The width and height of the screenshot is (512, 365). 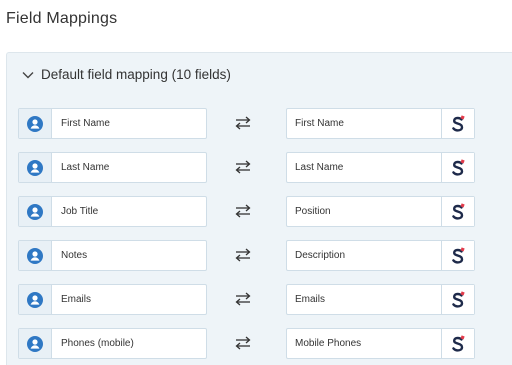 What do you see at coordinates (380, 255) in the screenshot?
I see `target-field: Description` at bounding box center [380, 255].